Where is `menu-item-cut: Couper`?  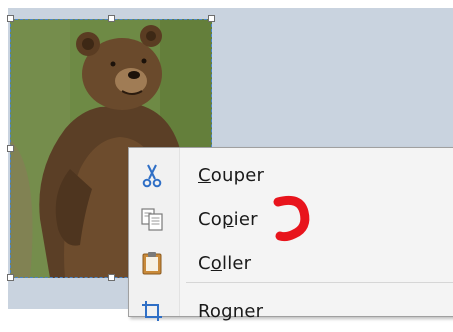 menu-item-cut: Couper is located at coordinates (291, 174).